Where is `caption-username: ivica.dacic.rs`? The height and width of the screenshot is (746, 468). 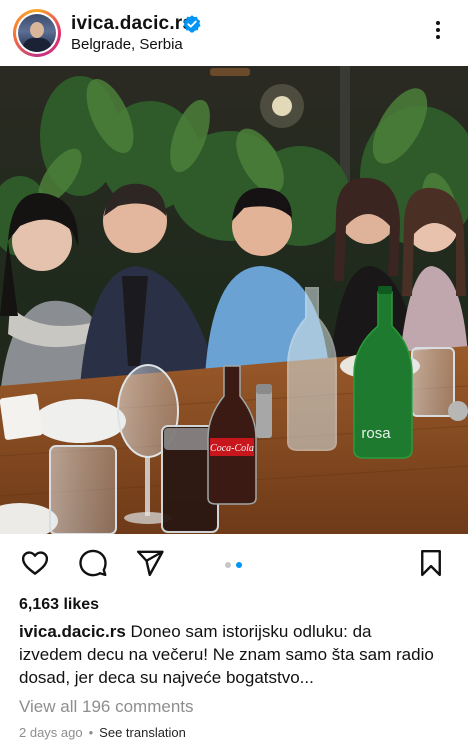 caption-username: ivica.dacic.rs is located at coordinates (72, 631).